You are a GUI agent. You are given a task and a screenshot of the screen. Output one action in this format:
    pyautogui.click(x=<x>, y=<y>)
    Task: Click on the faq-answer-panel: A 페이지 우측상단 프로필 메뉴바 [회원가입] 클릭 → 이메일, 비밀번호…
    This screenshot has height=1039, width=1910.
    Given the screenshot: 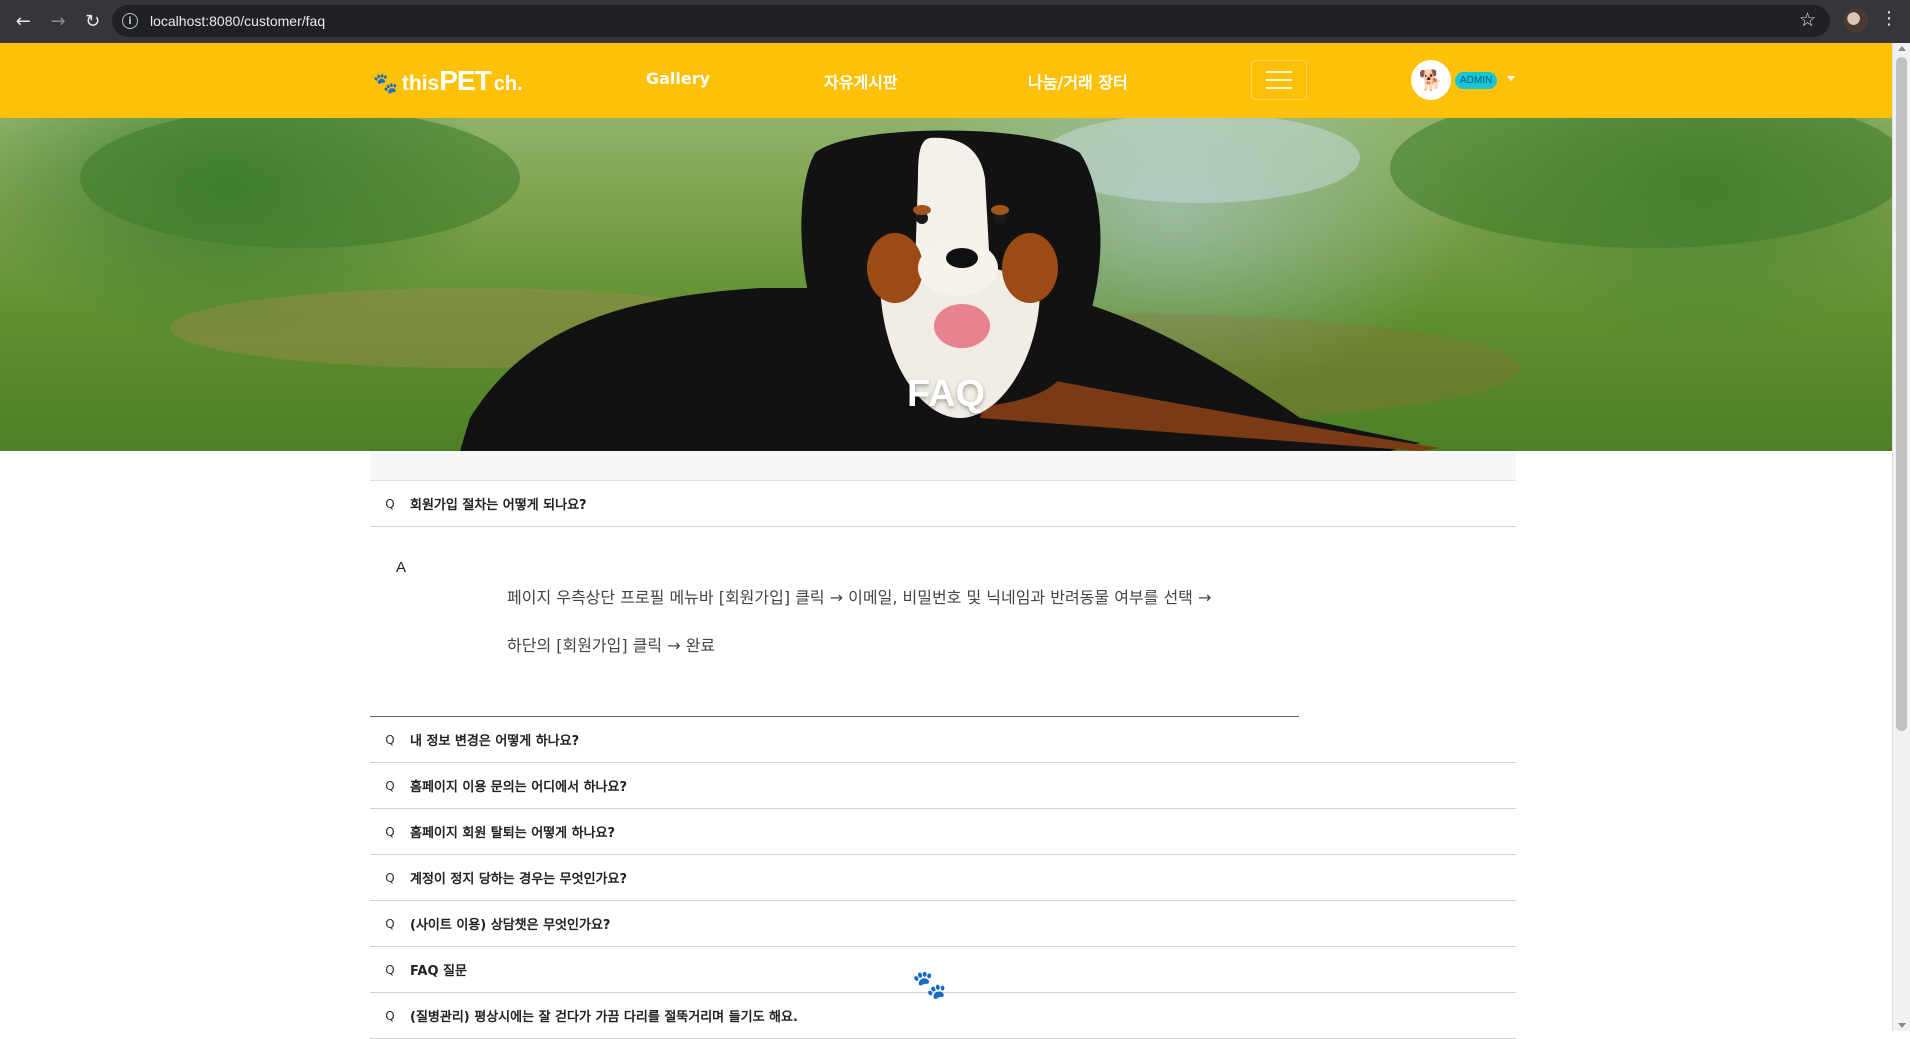 What is the action you would take?
    pyautogui.click(x=943, y=622)
    